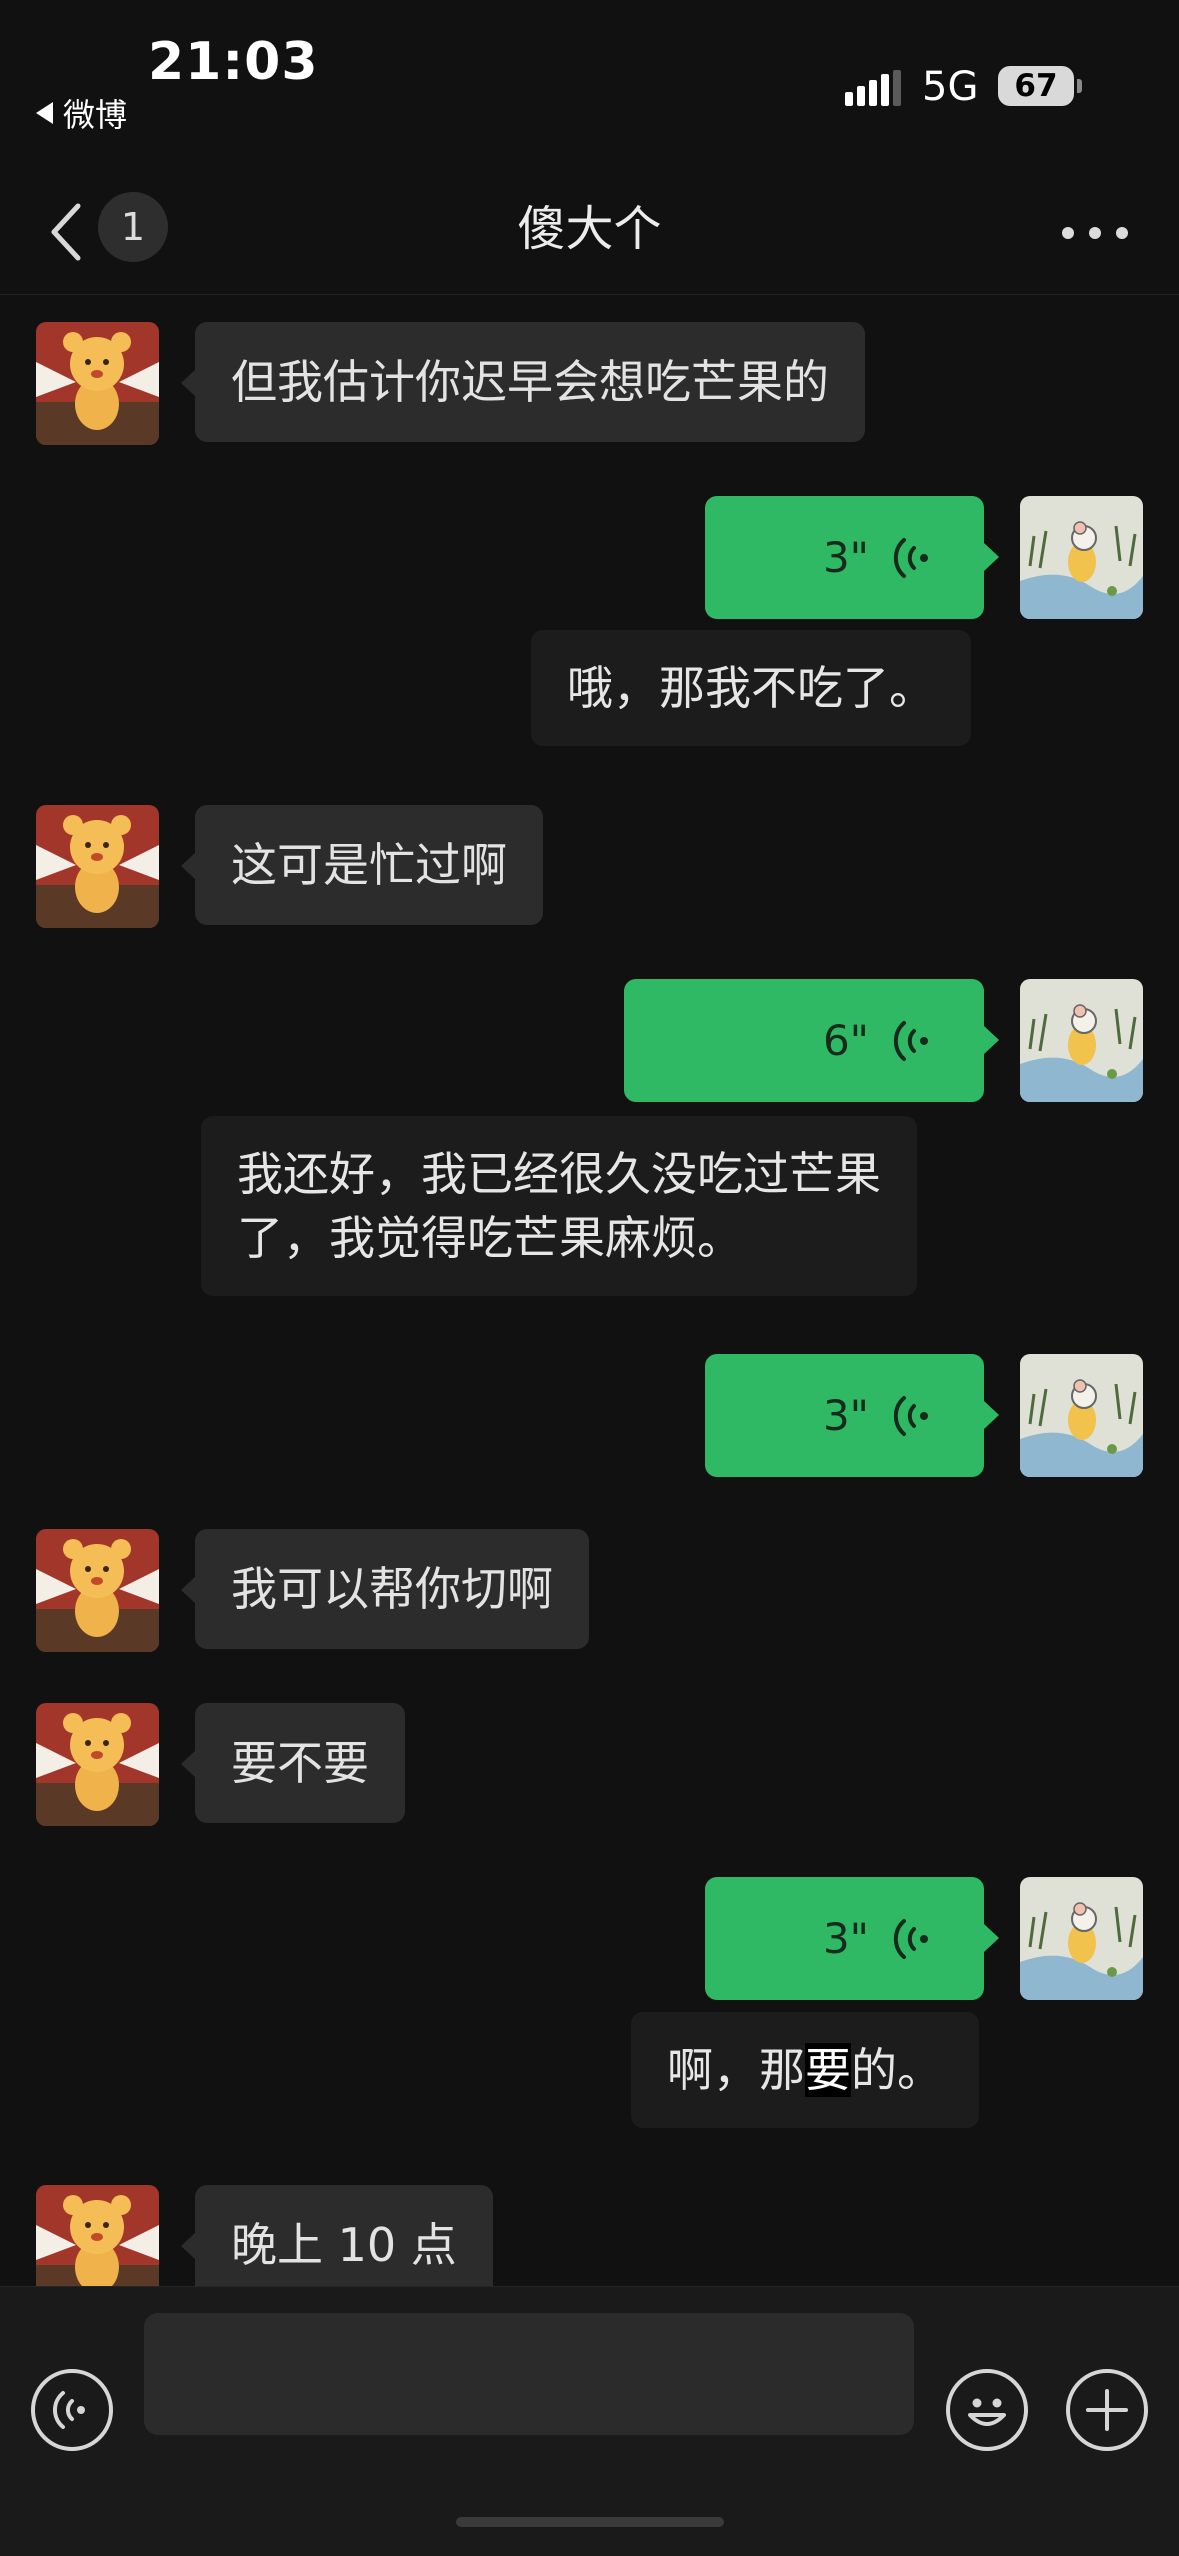 Image resolution: width=1179 pixels, height=2556 pixels. Describe the element at coordinates (559, 1206) in the screenshot. I see `voice-transcript: 我还好，我已经很久没吃过芒果 了，我觉得吃芒果麻烦。` at that location.